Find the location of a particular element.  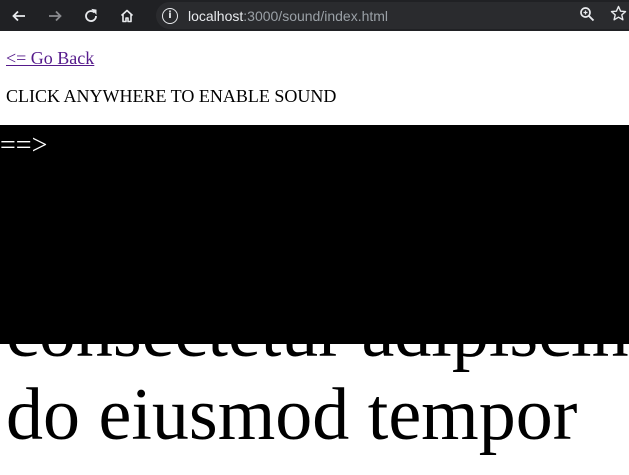

forward-button is located at coordinates (55, 16).